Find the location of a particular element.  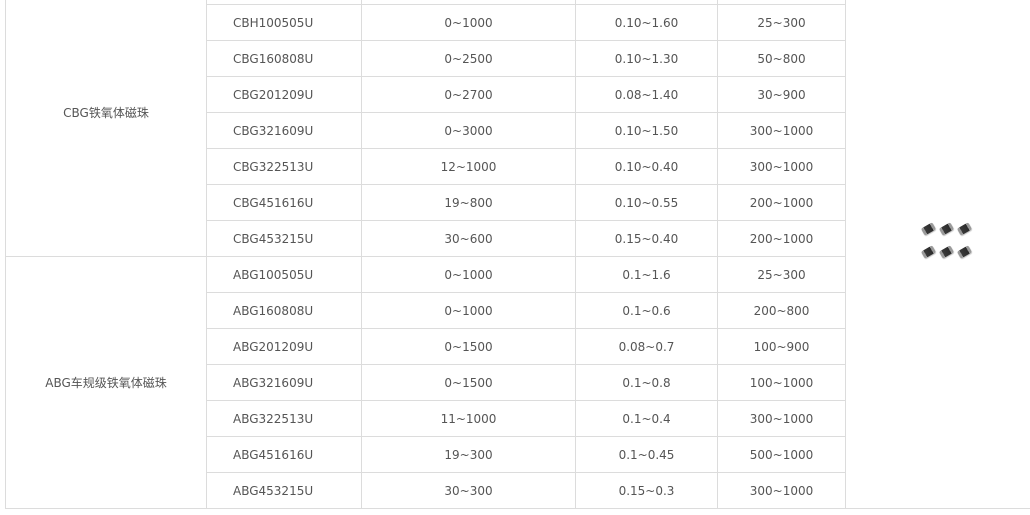

dcr-range-cell: 0.10~0.55 is located at coordinates (646, 202).